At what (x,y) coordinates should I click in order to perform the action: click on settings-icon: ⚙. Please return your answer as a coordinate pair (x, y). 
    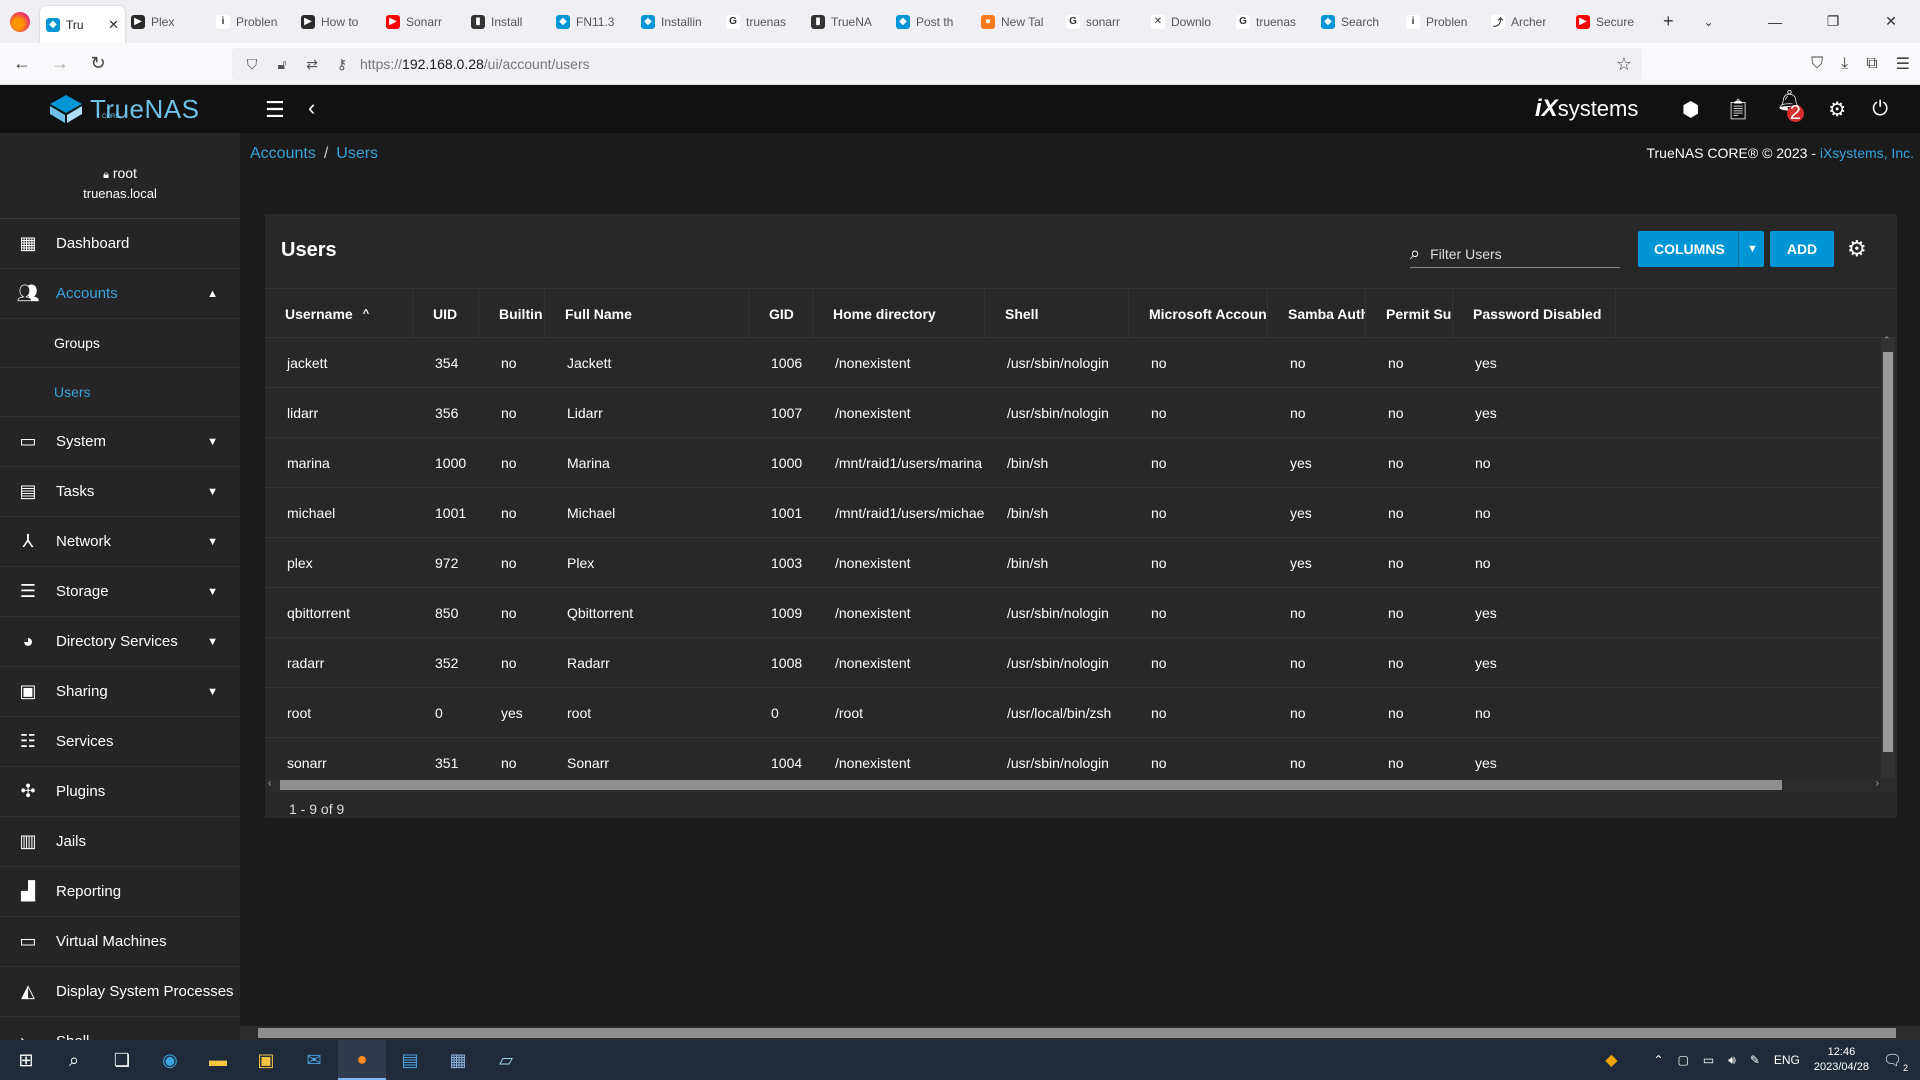
    Looking at the image, I should click on (1837, 109).